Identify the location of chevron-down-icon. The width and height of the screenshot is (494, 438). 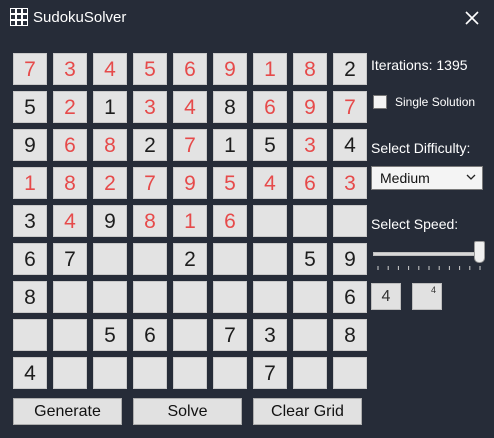
(471, 177).